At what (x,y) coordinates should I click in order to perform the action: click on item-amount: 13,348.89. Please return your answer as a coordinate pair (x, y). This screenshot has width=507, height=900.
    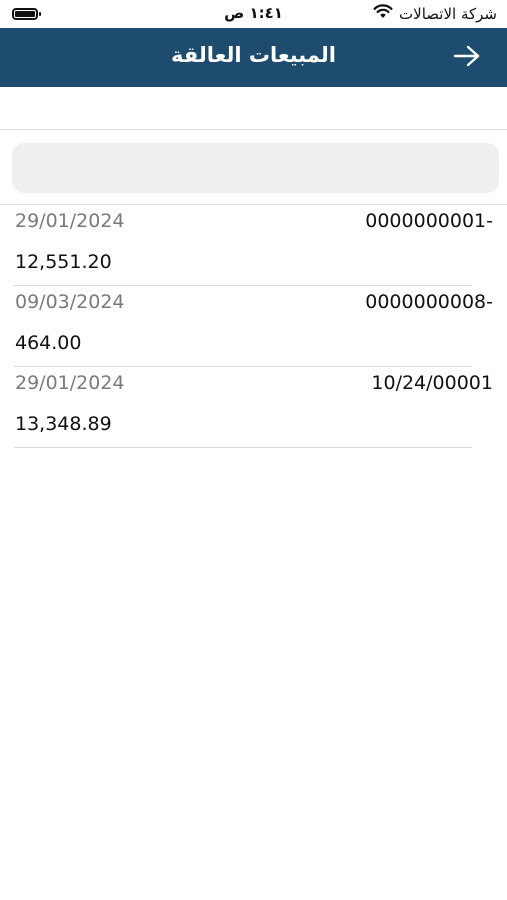
    Looking at the image, I should click on (63, 424).